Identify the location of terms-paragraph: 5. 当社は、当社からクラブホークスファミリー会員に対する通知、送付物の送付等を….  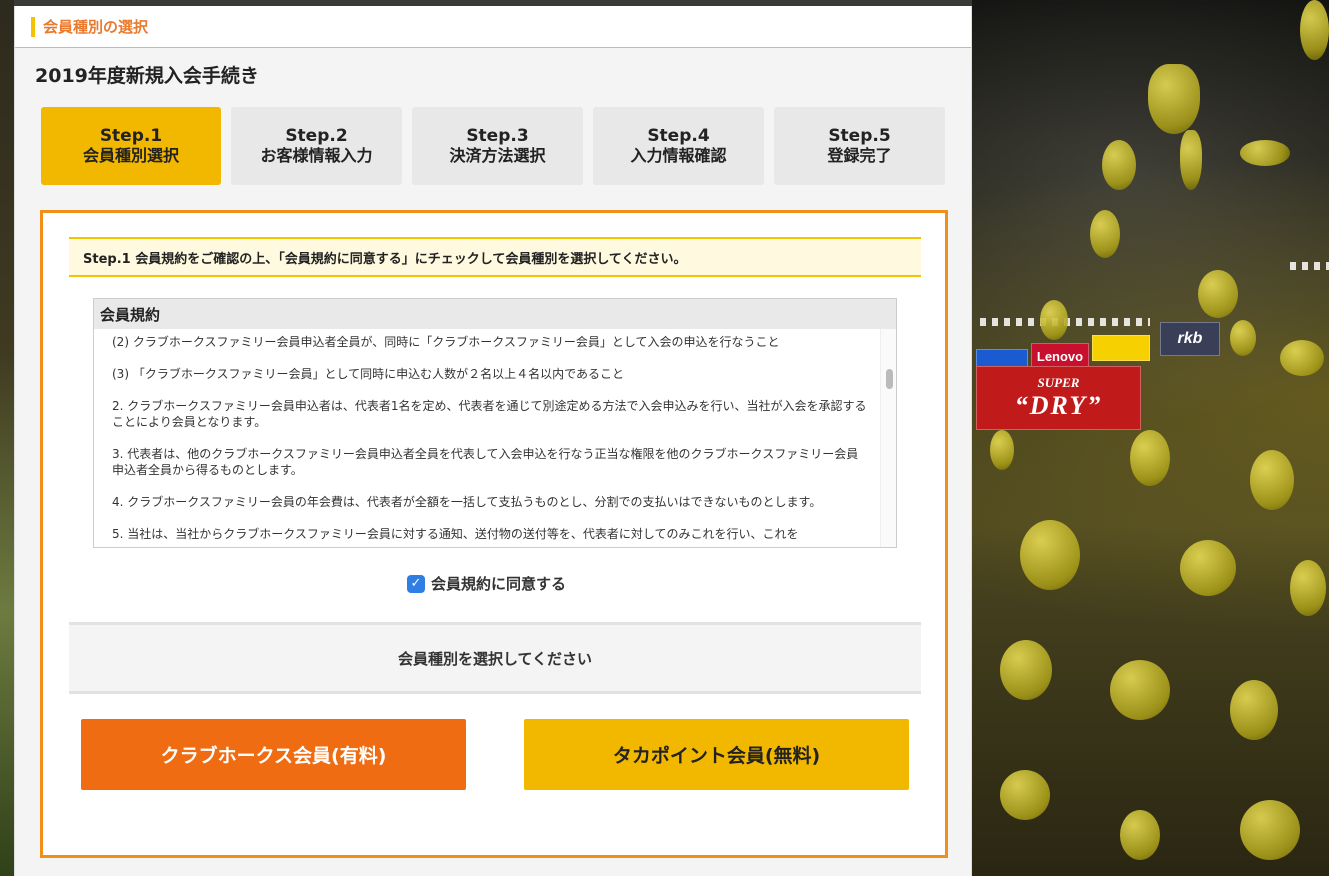
(455, 534).